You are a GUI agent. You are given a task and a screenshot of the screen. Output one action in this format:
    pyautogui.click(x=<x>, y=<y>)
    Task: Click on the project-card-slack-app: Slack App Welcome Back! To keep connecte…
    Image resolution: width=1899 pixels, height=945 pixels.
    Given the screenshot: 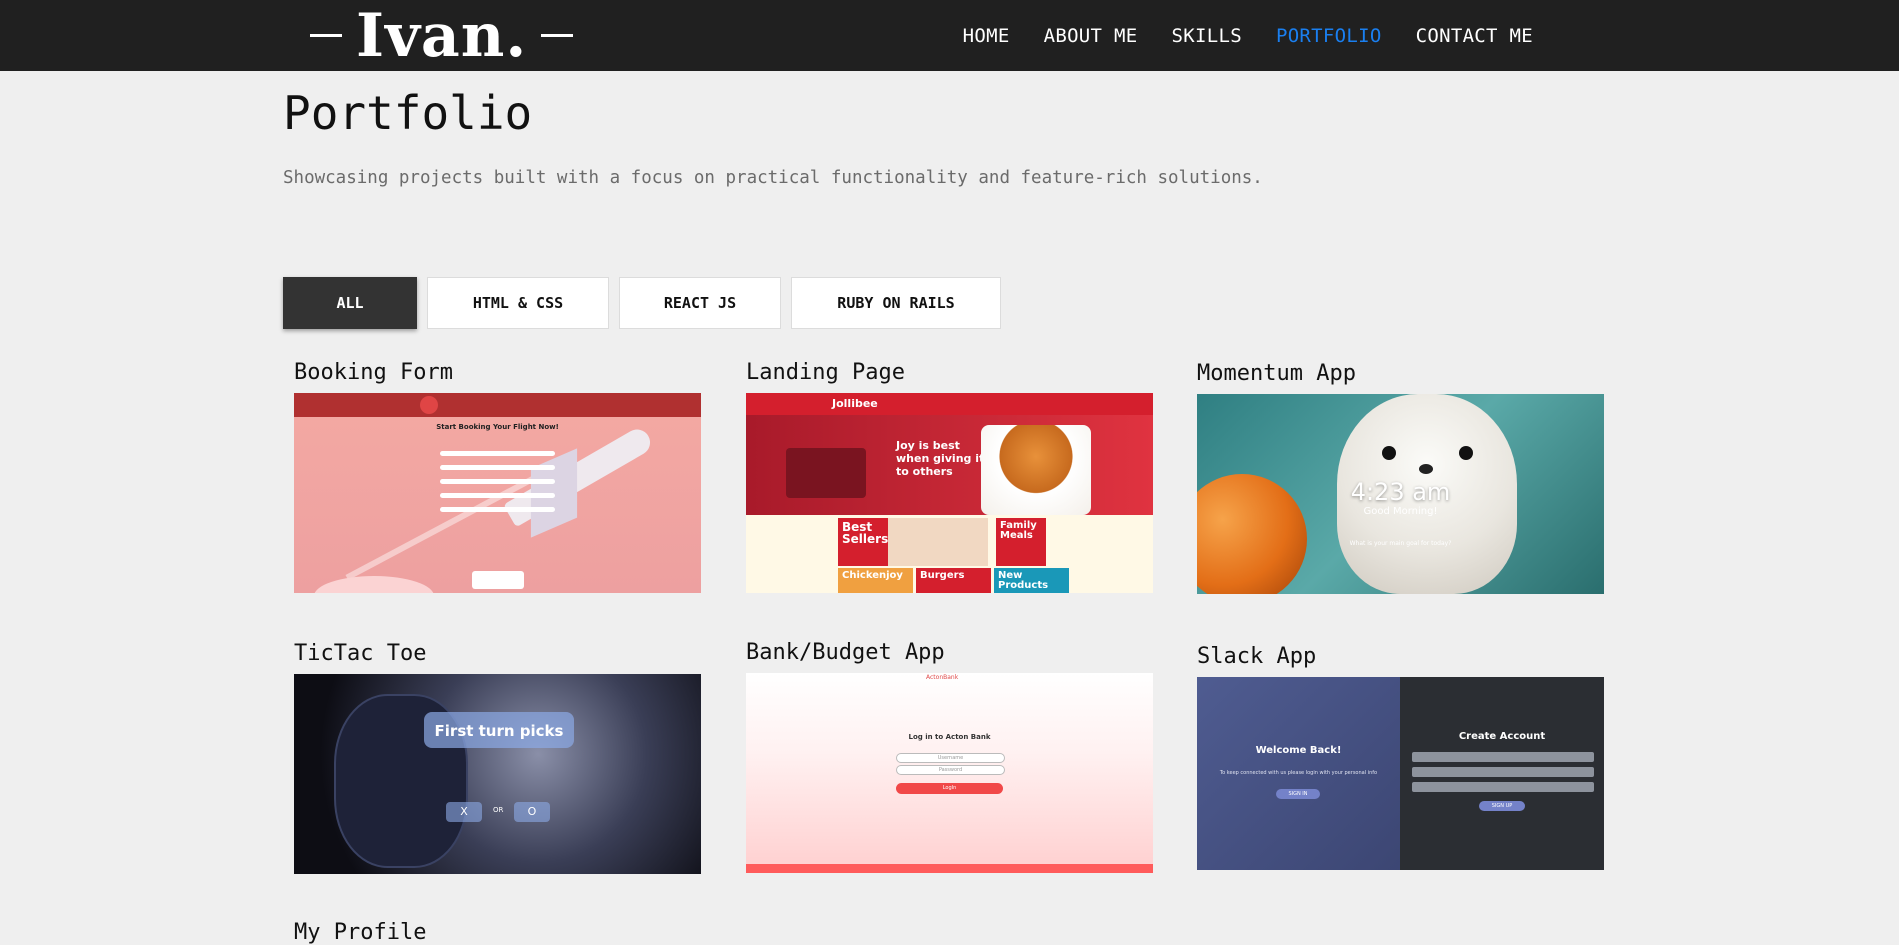 What is the action you would take?
    pyautogui.click(x=1400, y=757)
    